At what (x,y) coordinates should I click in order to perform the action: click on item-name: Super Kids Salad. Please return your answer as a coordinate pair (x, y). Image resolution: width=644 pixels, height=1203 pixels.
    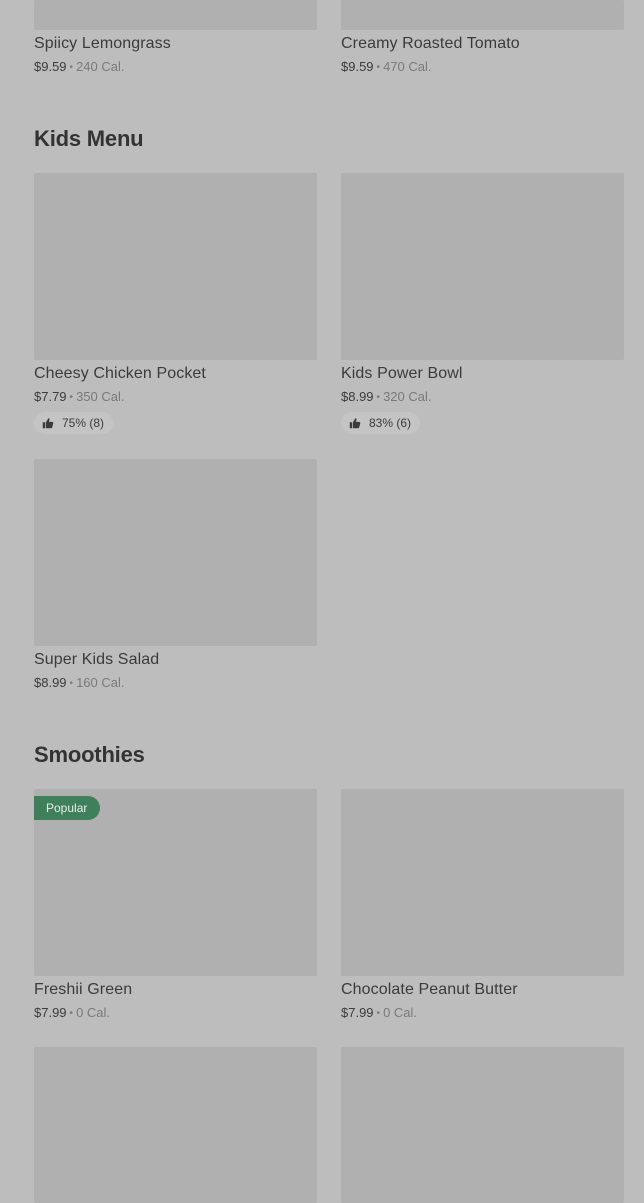
    Looking at the image, I should click on (96, 660).